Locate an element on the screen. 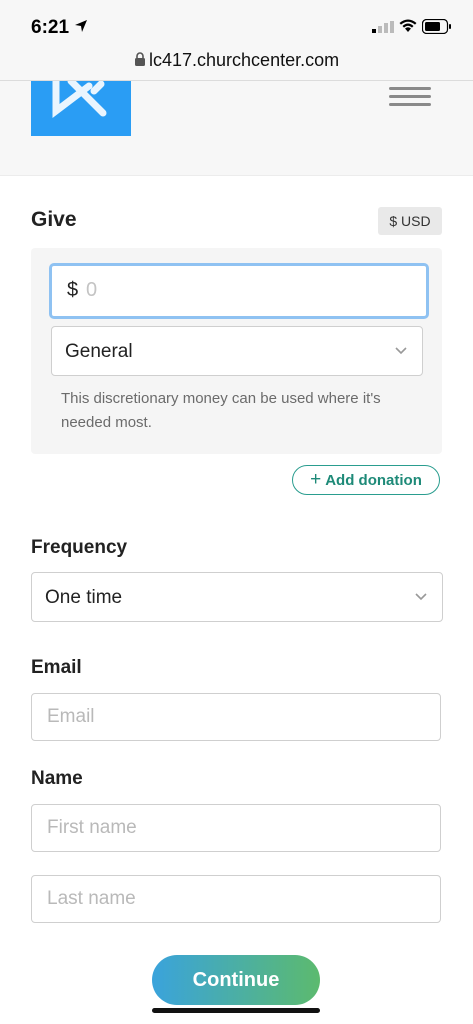  hamburger-menu-icon is located at coordinates (410, 97).